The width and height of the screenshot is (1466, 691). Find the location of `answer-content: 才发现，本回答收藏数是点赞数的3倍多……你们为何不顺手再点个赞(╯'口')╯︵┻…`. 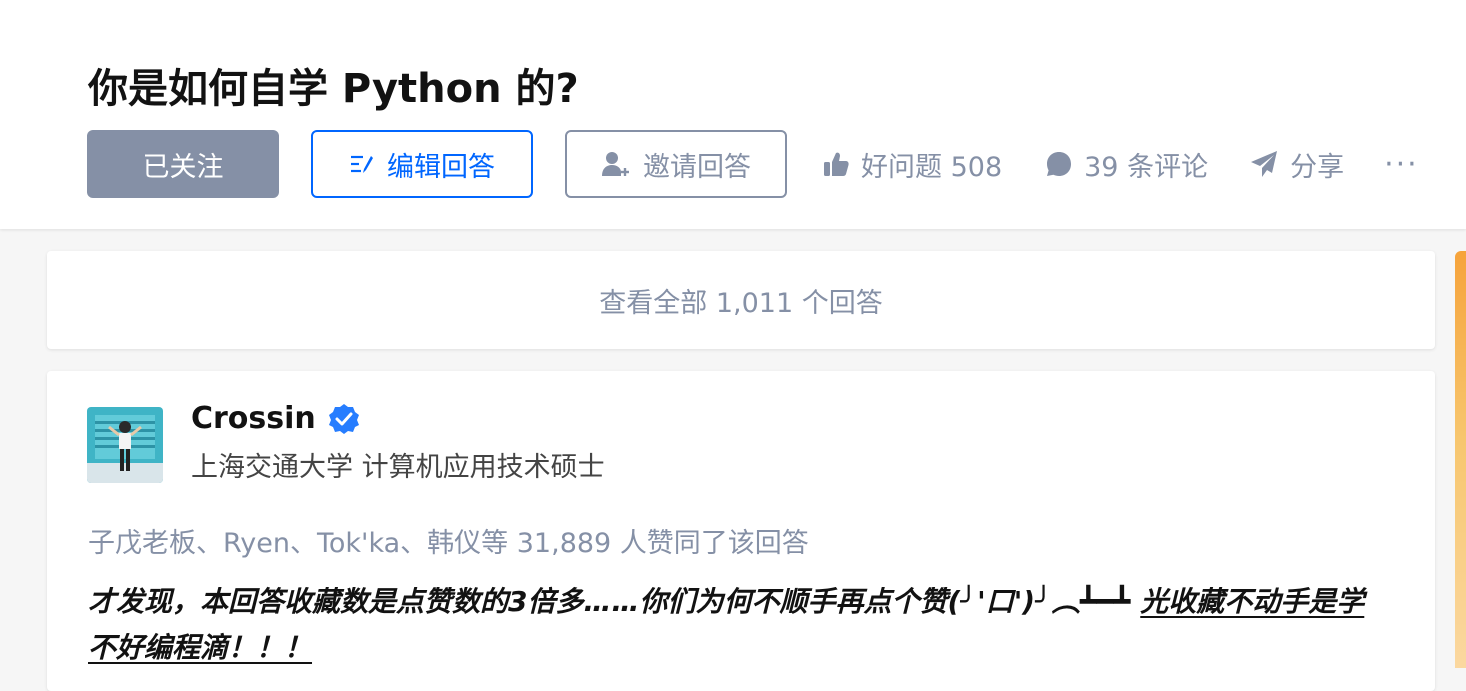

answer-content: 才发现，本回答收藏数是点赞数的3倍多……你们为何不顺手再点个赞(╯'口')╯︵┻… is located at coordinates (738, 625).